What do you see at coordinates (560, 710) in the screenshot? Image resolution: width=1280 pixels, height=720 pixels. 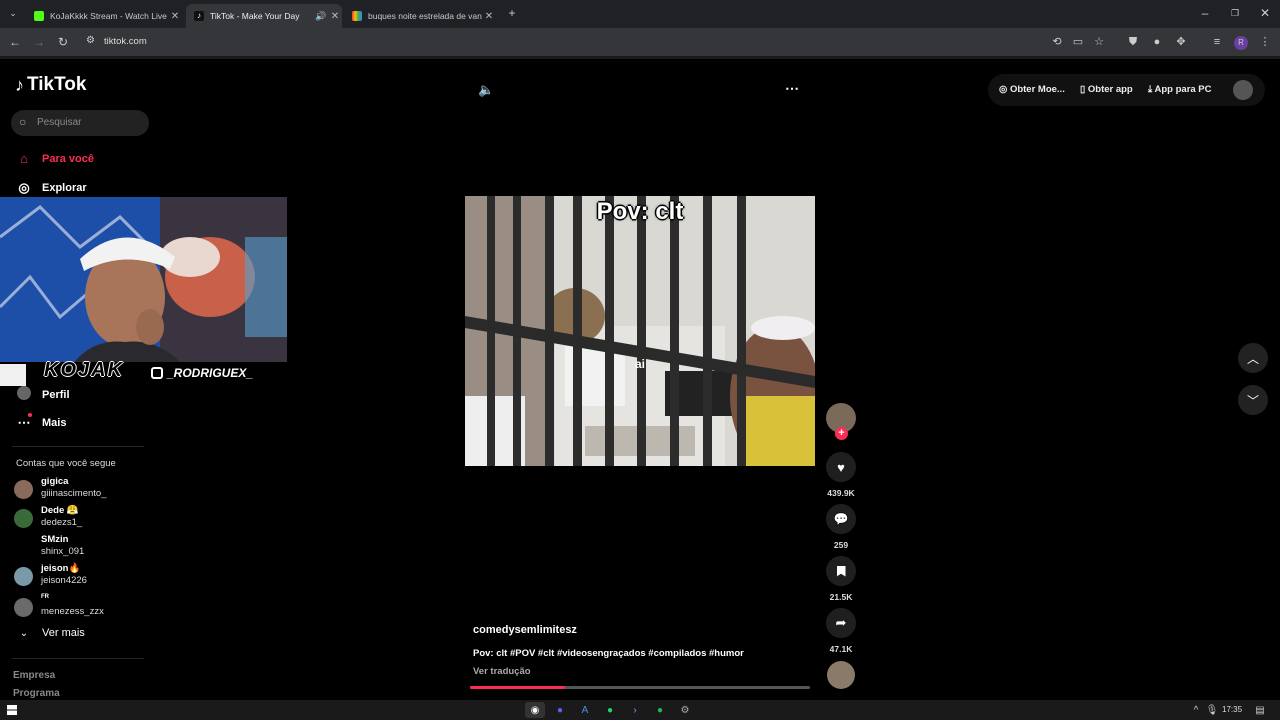 I see `discord-taskbar-icon: ●` at bounding box center [560, 710].